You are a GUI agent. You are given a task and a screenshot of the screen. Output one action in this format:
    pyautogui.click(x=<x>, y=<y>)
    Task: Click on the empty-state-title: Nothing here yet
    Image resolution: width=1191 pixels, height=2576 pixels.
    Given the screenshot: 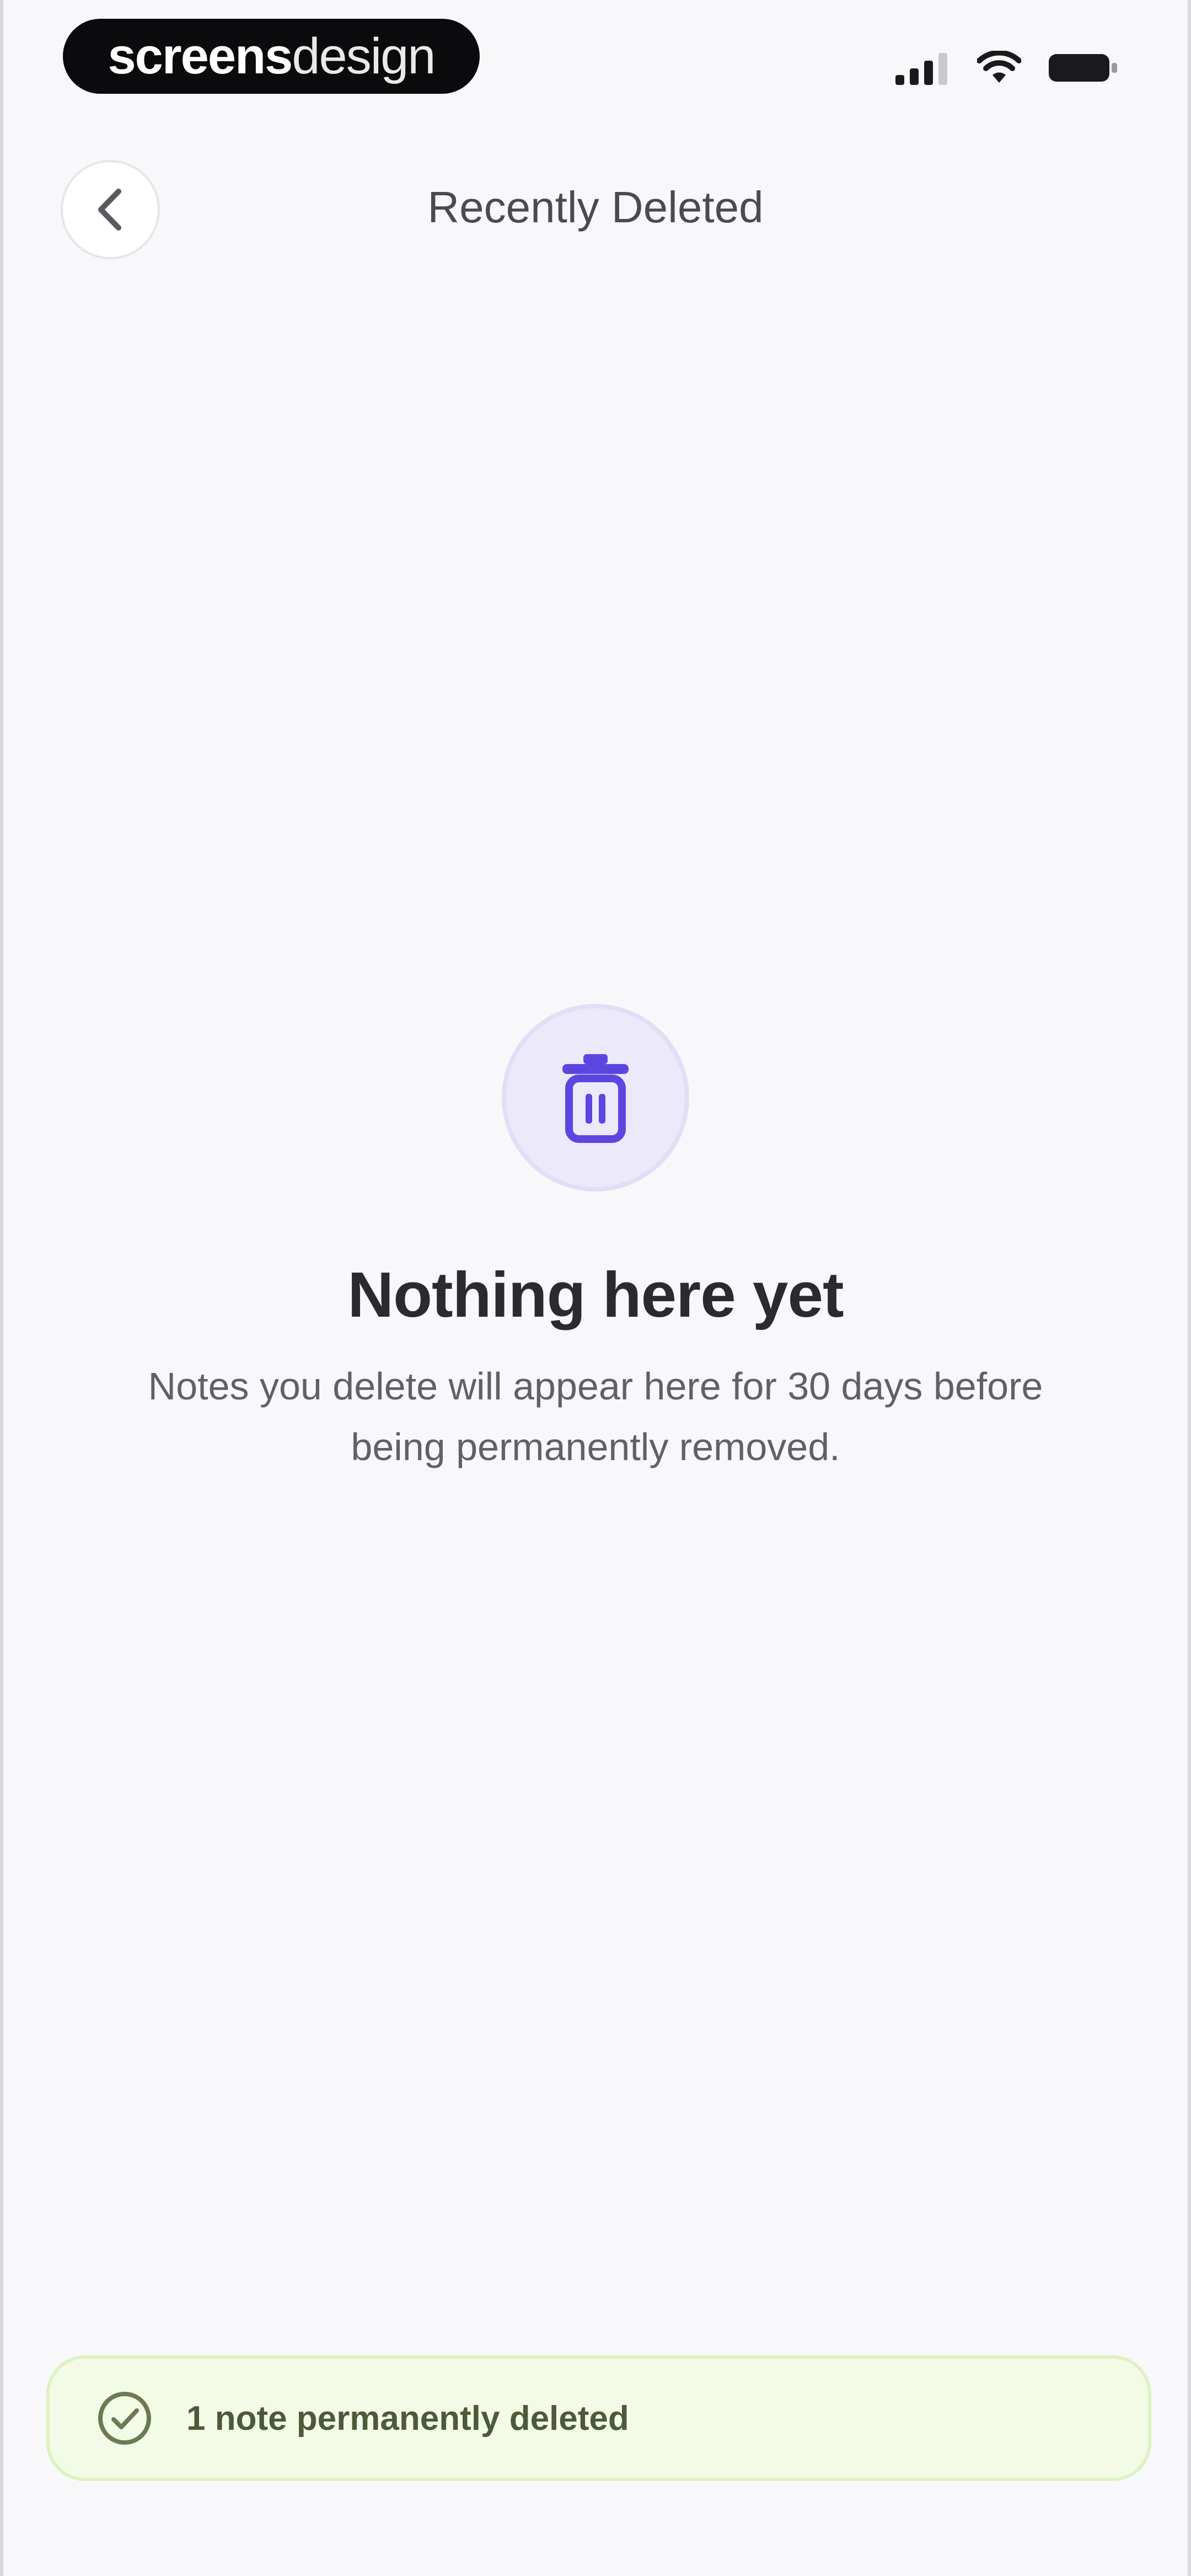 What is the action you would take?
    pyautogui.click(x=595, y=1294)
    